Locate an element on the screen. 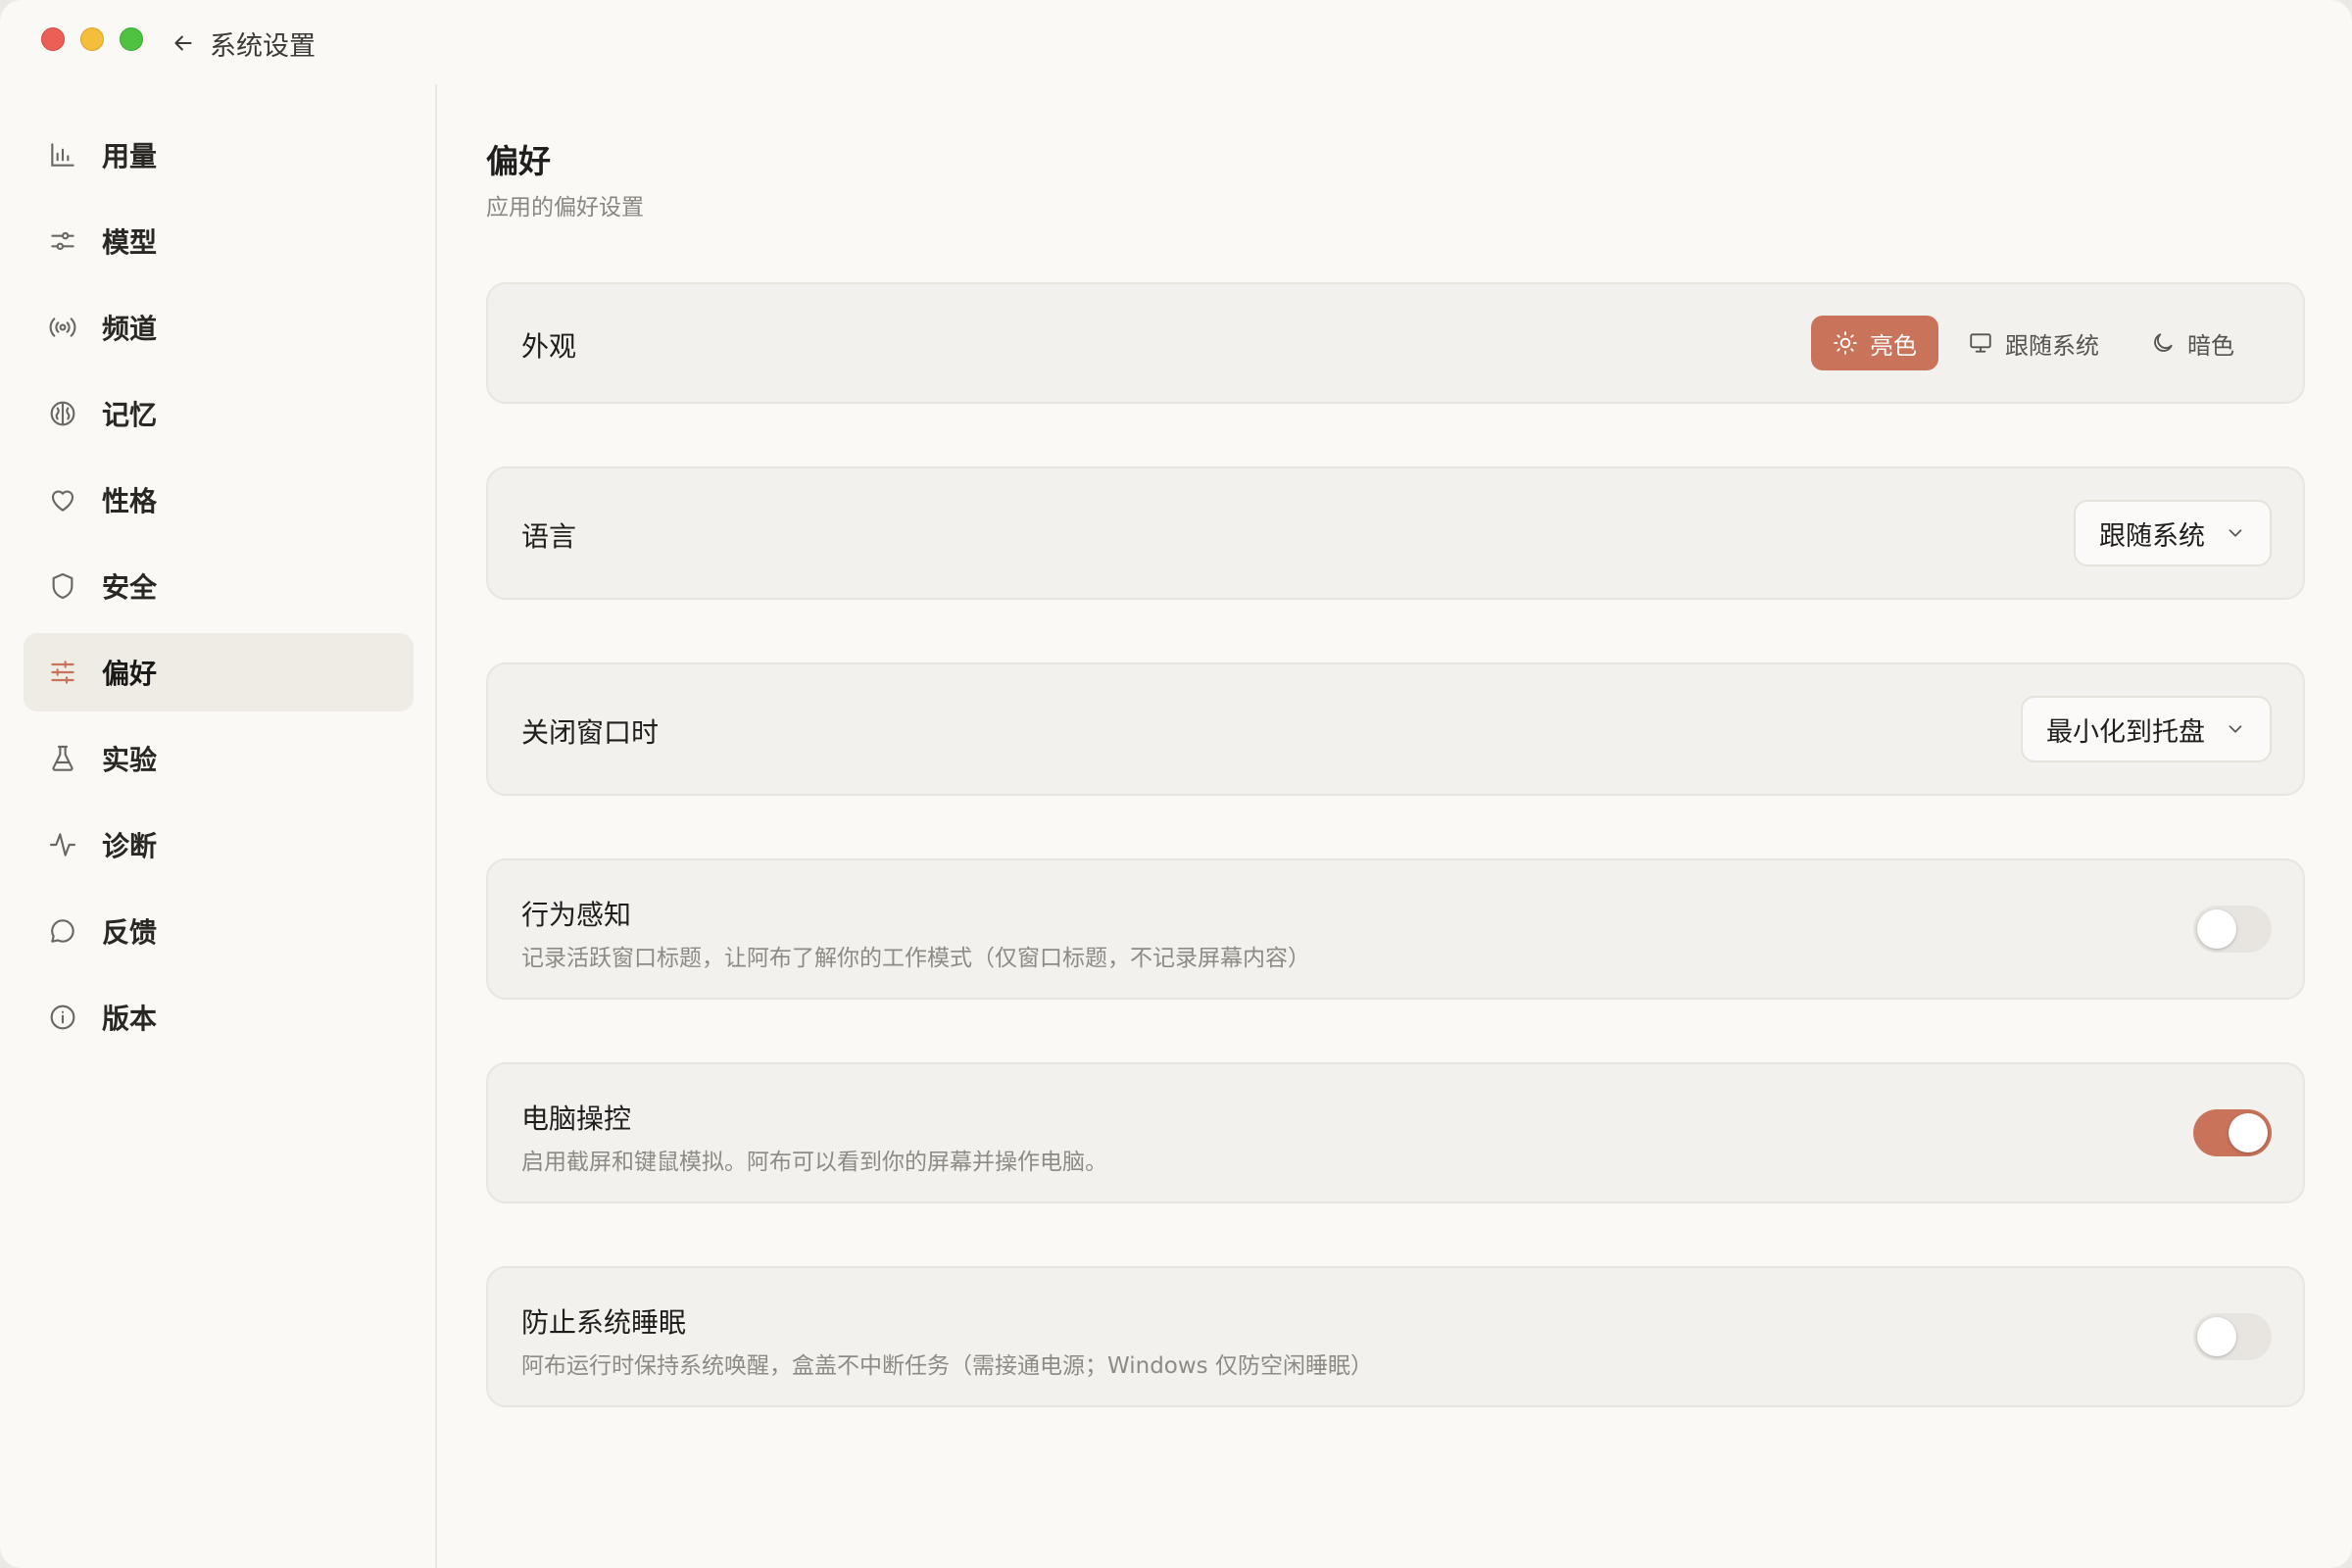 This screenshot has height=1568, width=2352. sidebar-item-security: 安全 is located at coordinates (219, 586).